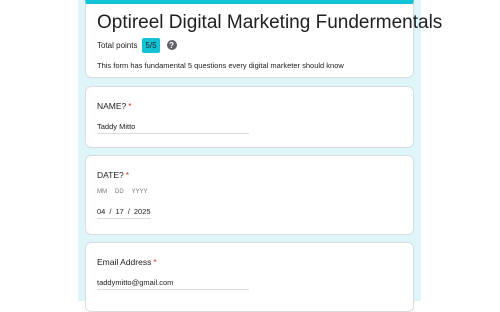 The height and width of the screenshot is (312, 500). Describe the element at coordinates (151, 45) in the screenshot. I see `points-badge: 5/5` at that location.